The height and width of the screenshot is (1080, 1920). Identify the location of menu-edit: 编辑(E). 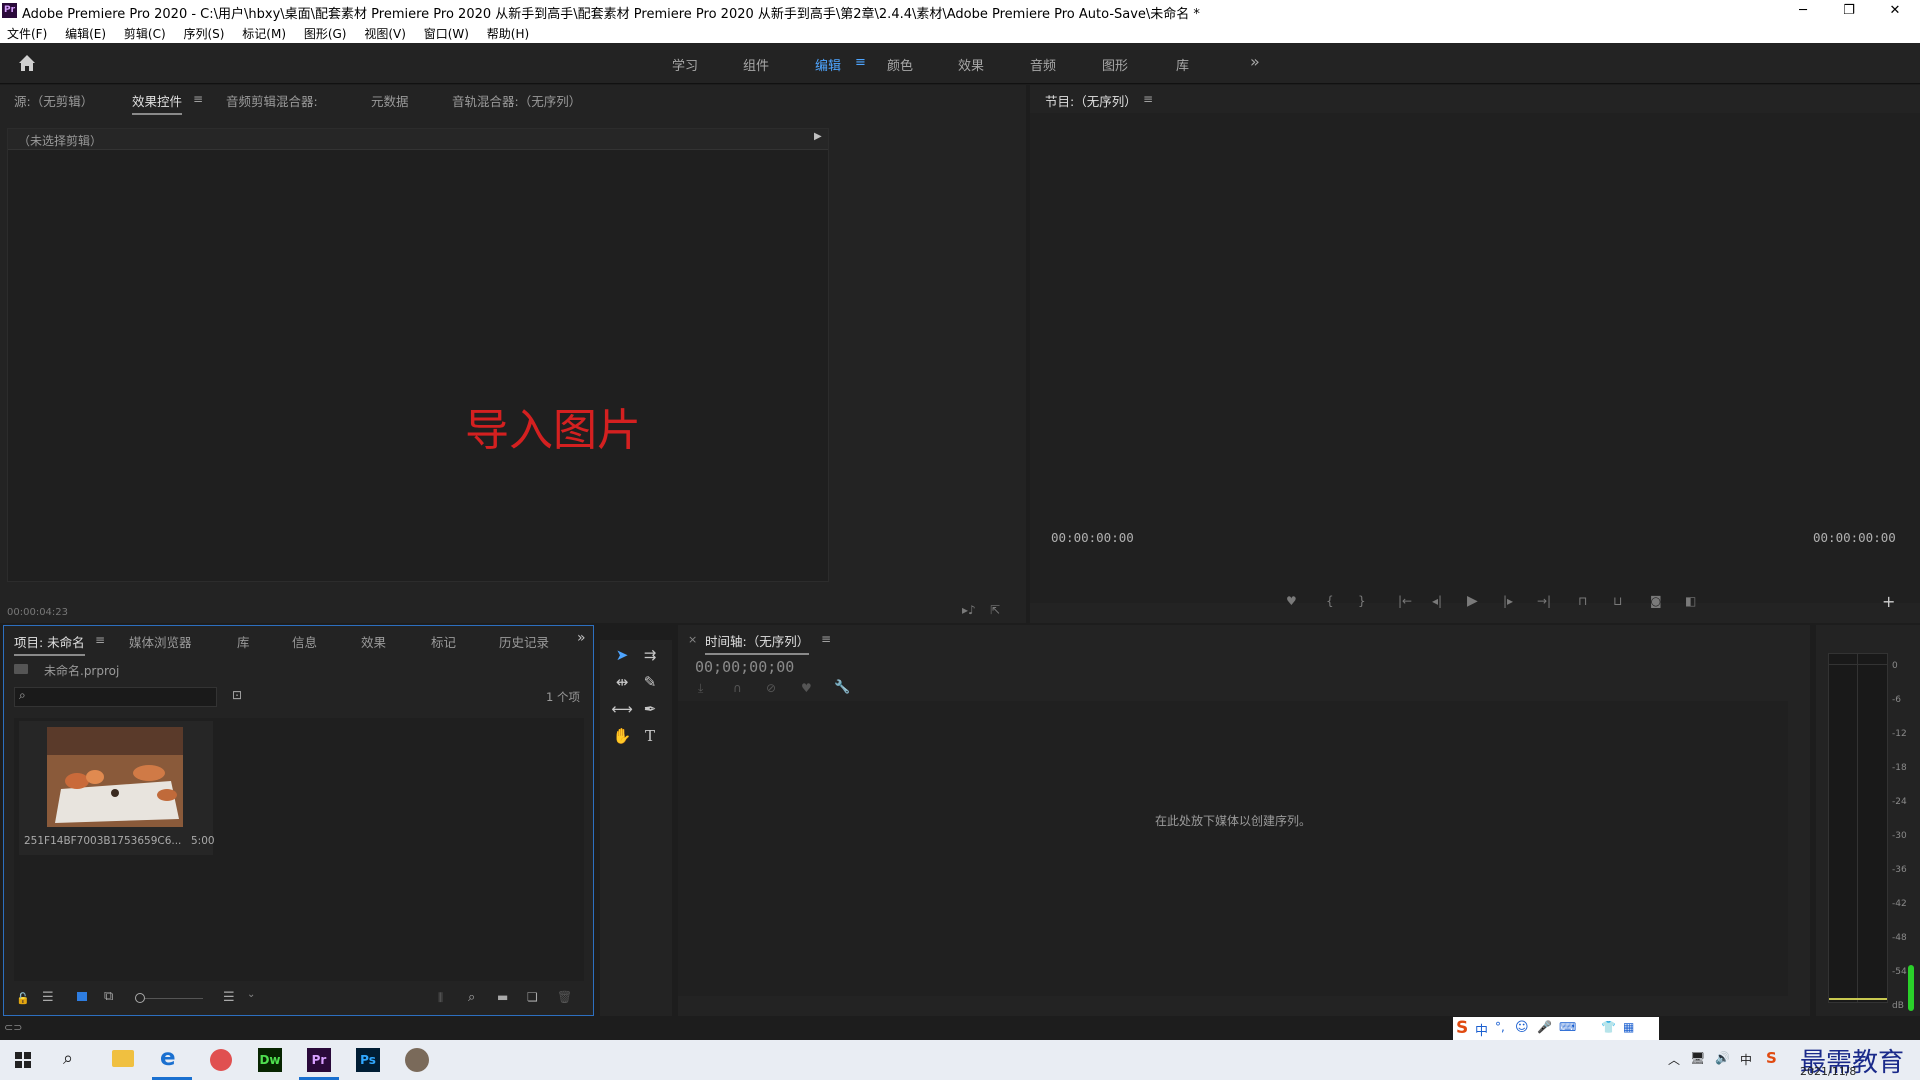
(85, 32).